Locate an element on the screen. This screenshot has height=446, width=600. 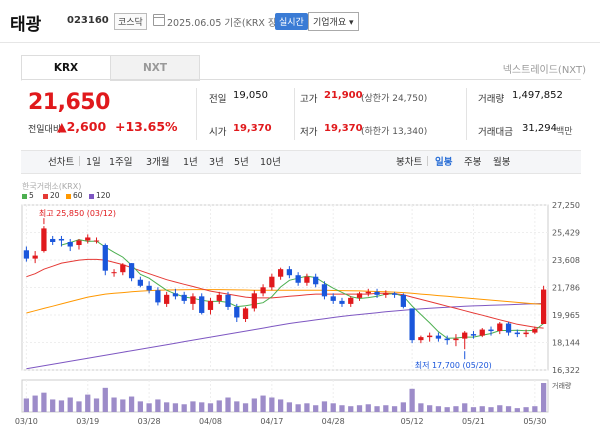
high-annotation: 최고 25,850 (03/12) is located at coordinates (77, 213).